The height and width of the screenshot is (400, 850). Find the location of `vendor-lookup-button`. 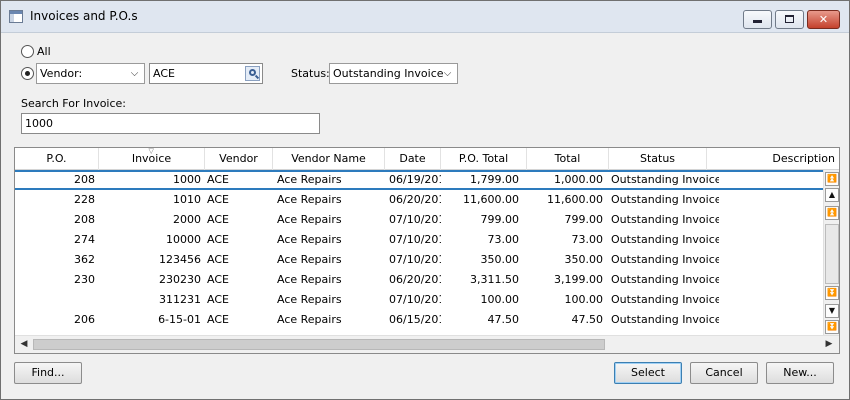

vendor-lookup-button is located at coordinates (252, 73).